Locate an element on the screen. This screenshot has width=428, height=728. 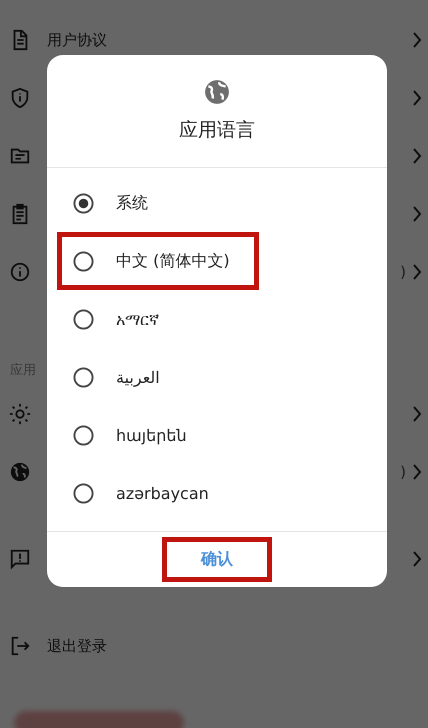
info-icon is located at coordinates (20, 272).